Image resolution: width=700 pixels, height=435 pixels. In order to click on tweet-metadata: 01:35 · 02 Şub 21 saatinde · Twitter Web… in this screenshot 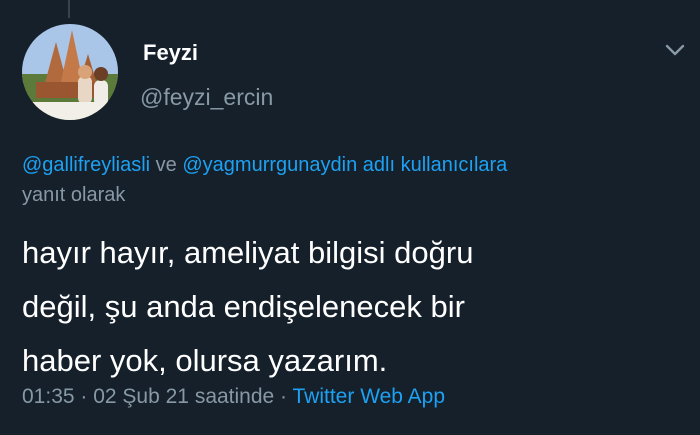, I will do `click(233, 397)`.